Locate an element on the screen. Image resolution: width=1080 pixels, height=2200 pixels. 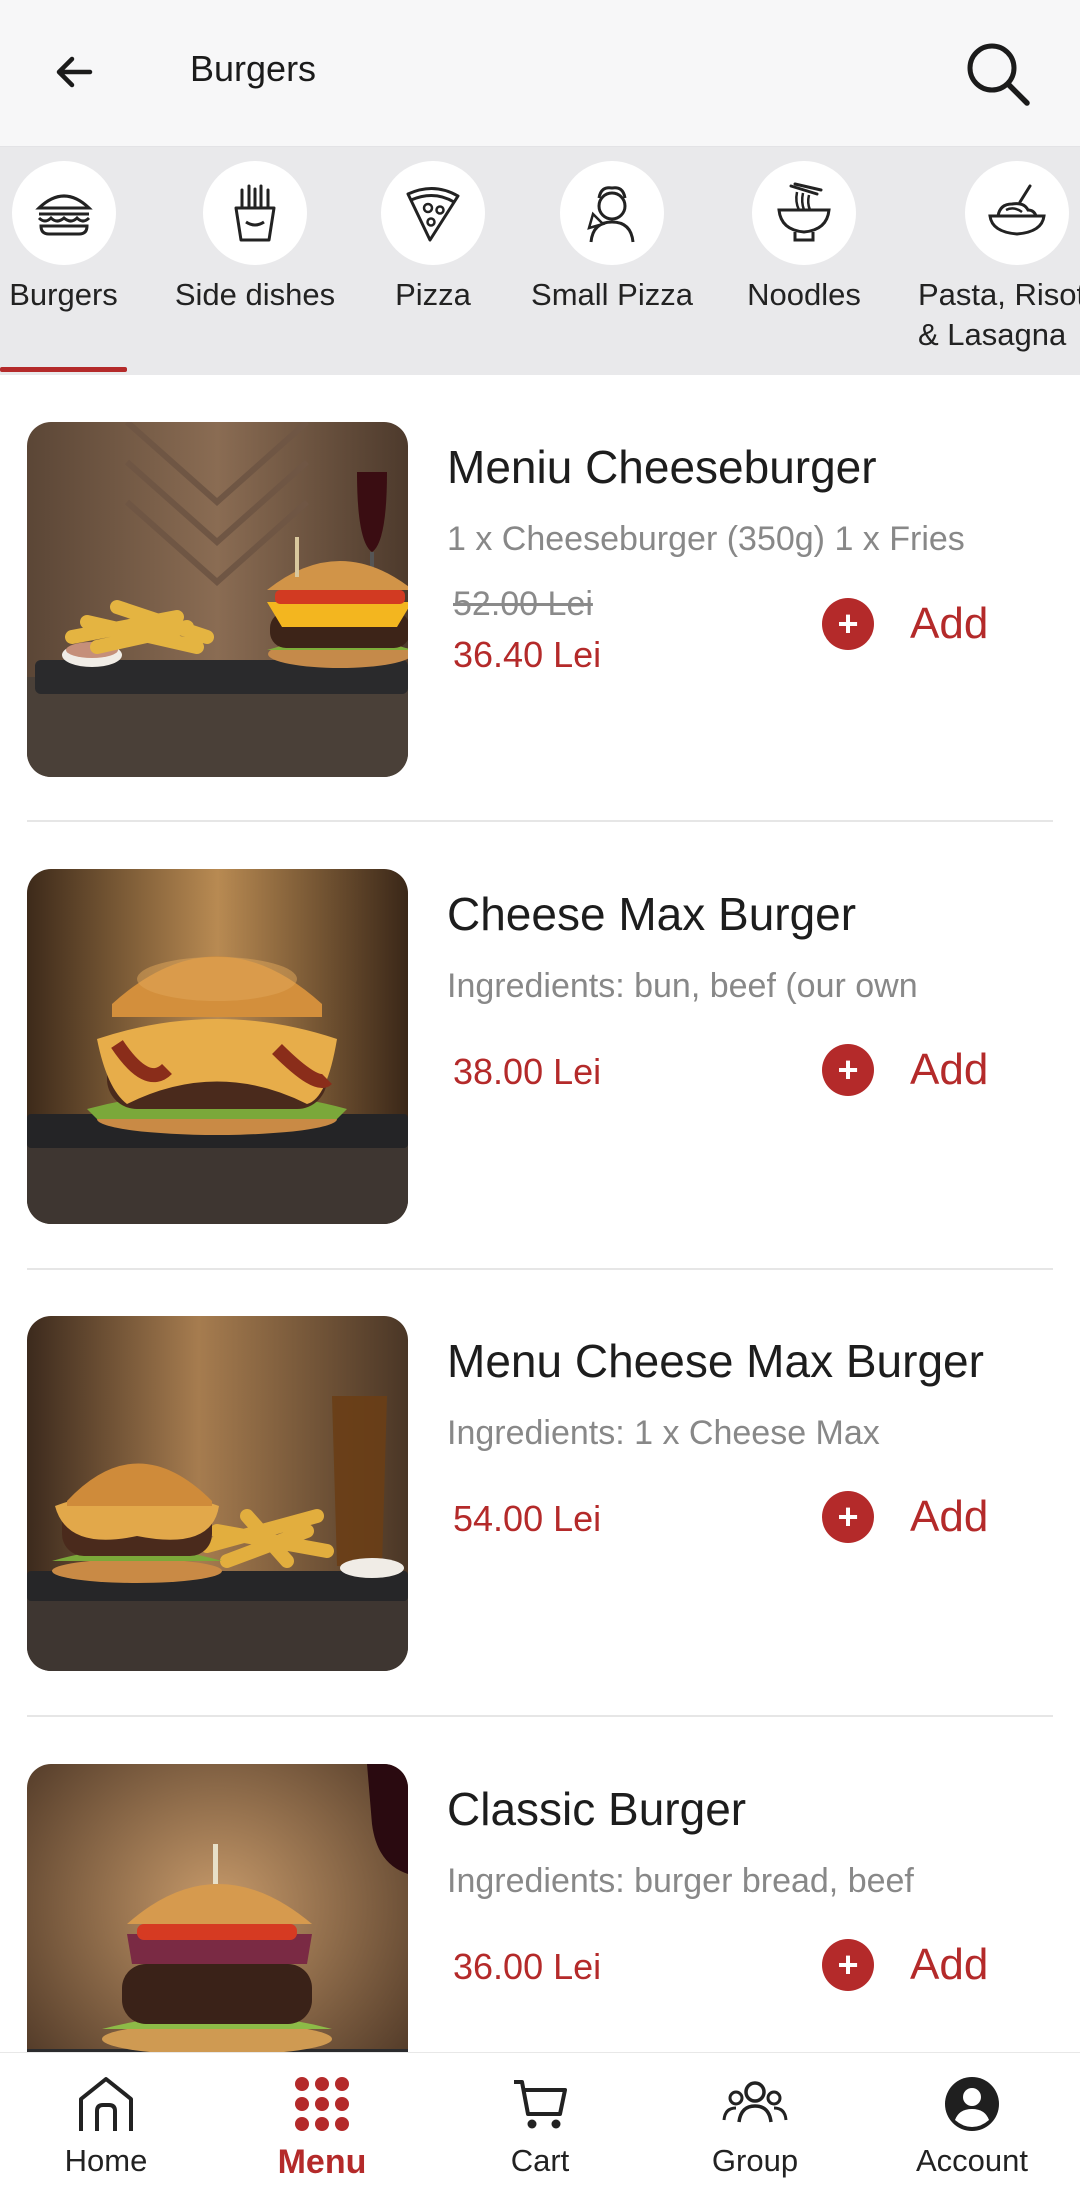
product-name: Meniu Cheeseburger is located at coordinates (662, 467).